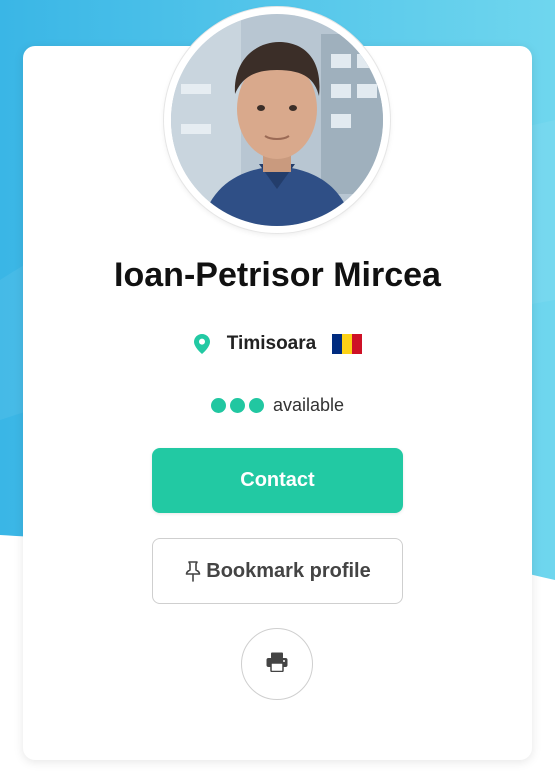 The height and width of the screenshot is (771, 555). I want to click on printer-icon, so click(277, 664).